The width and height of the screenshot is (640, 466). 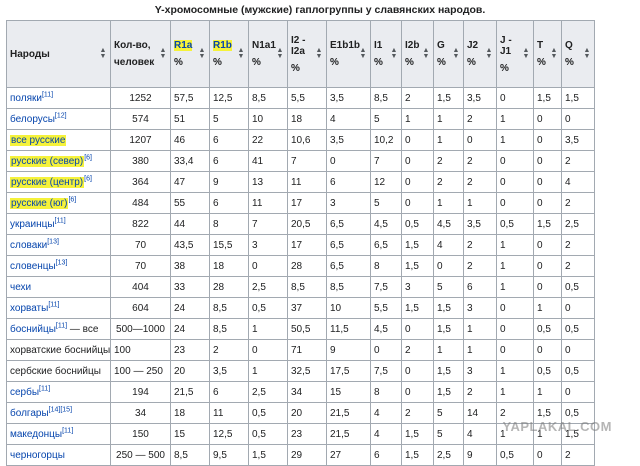 I want to click on people-link: словаки, so click(x=28, y=245).